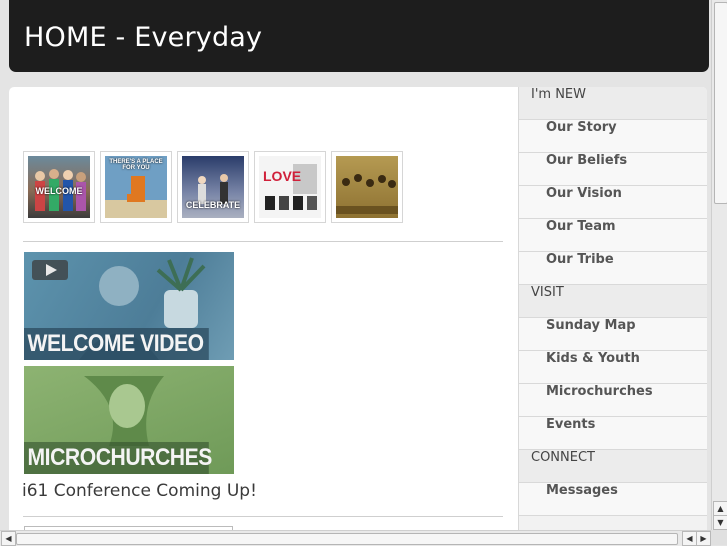  Describe the element at coordinates (720, 103) in the screenshot. I see `vertical-scroll-thumb` at that location.